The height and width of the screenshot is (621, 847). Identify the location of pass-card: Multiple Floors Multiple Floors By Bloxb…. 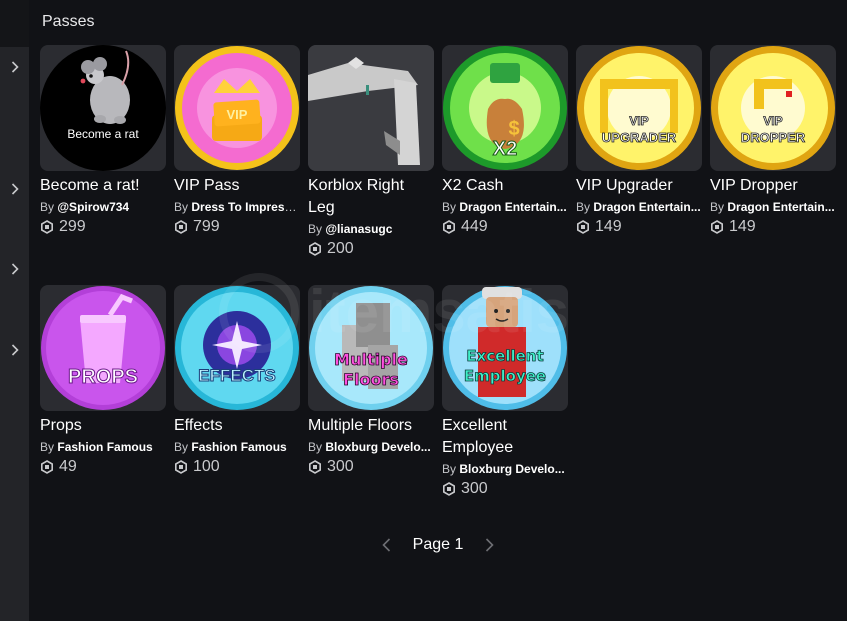
(371, 380).